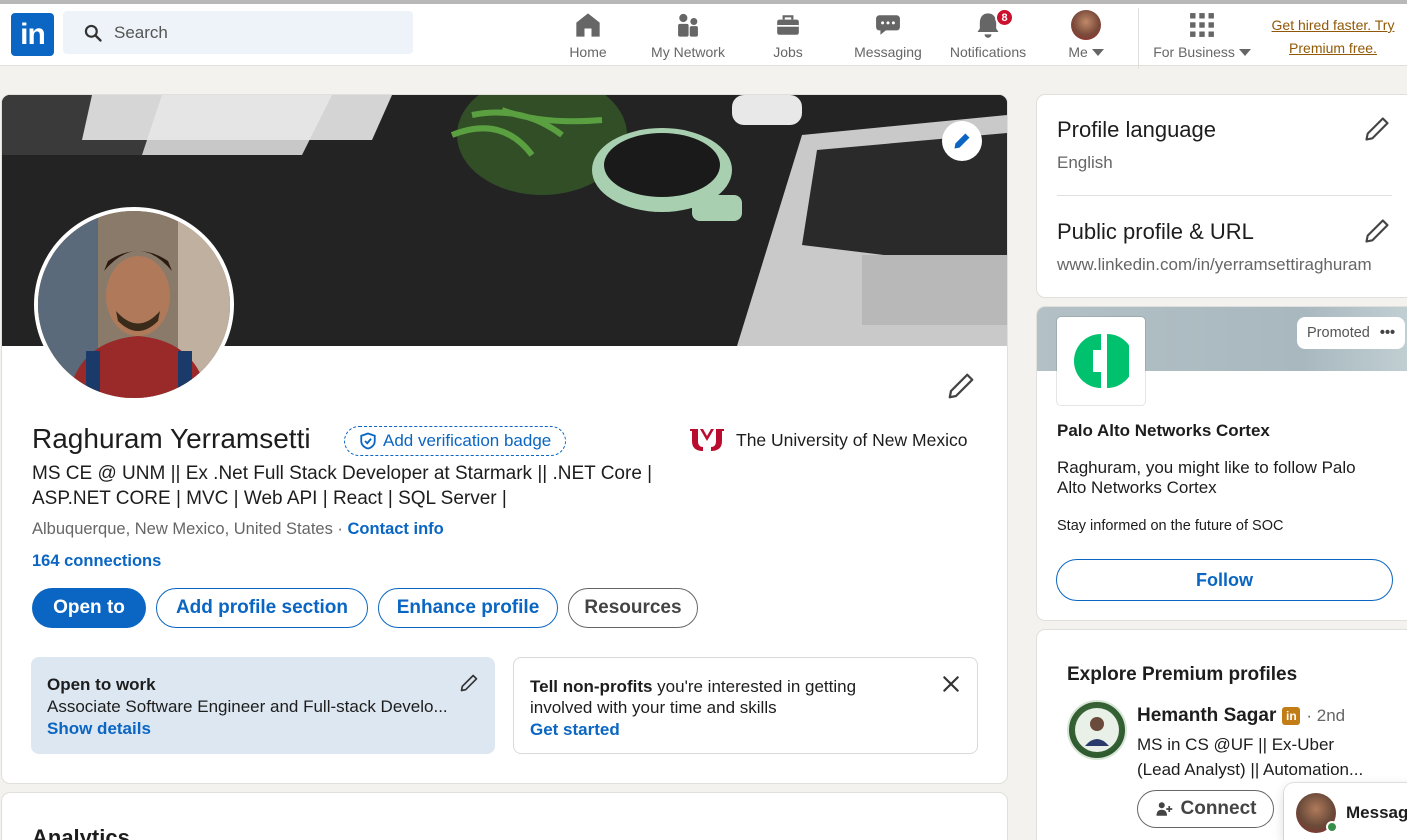 Image resolution: width=1407 pixels, height=840 pixels. I want to click on profile-photo, so click(134, 304).